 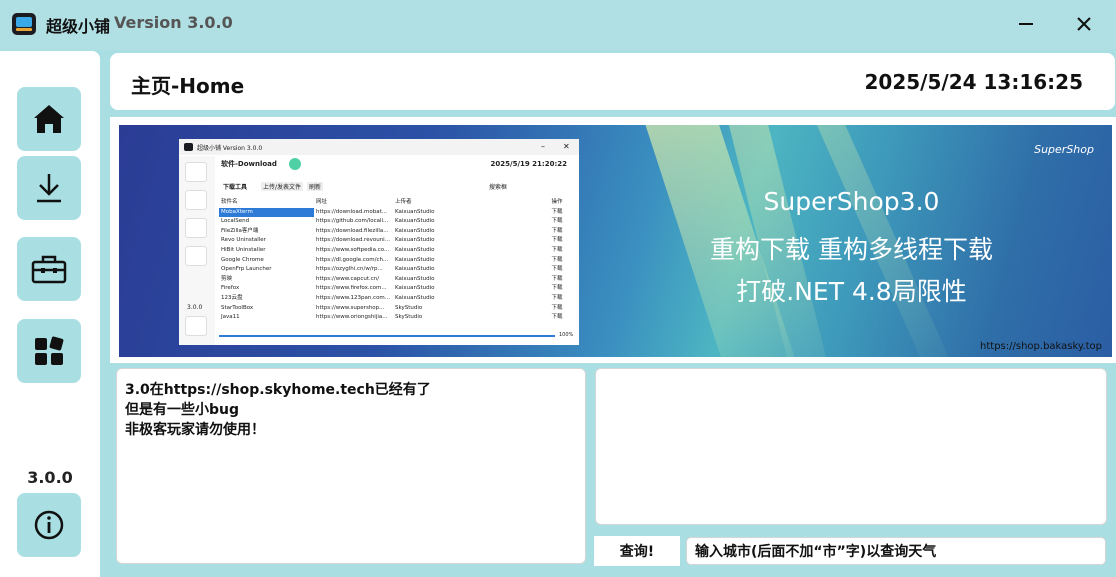 I want to click on banner-url: https://shop.bakasky.top, so click(x=1041, y=346).